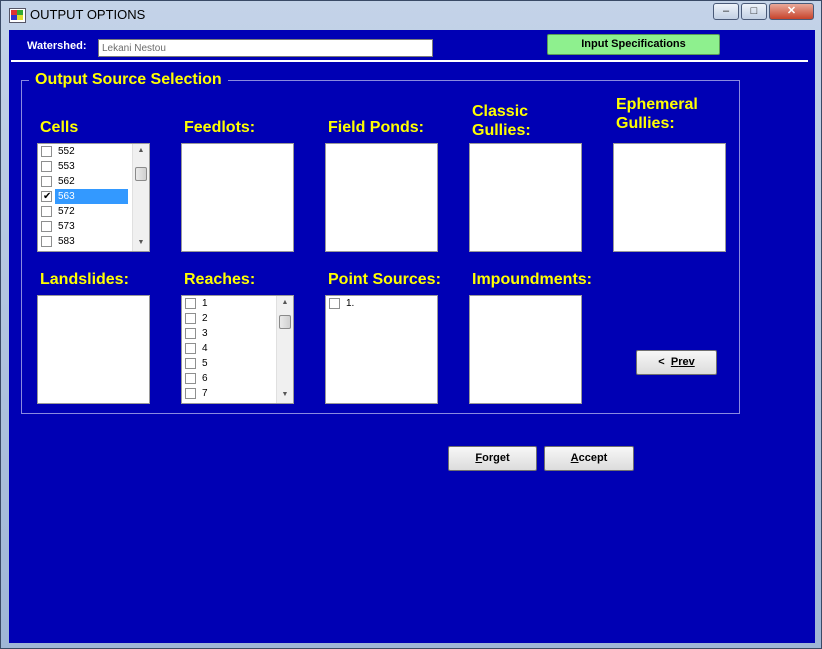 This screenshot has width=822, height=649. I want to click on watershed-field, so click(265, 48).